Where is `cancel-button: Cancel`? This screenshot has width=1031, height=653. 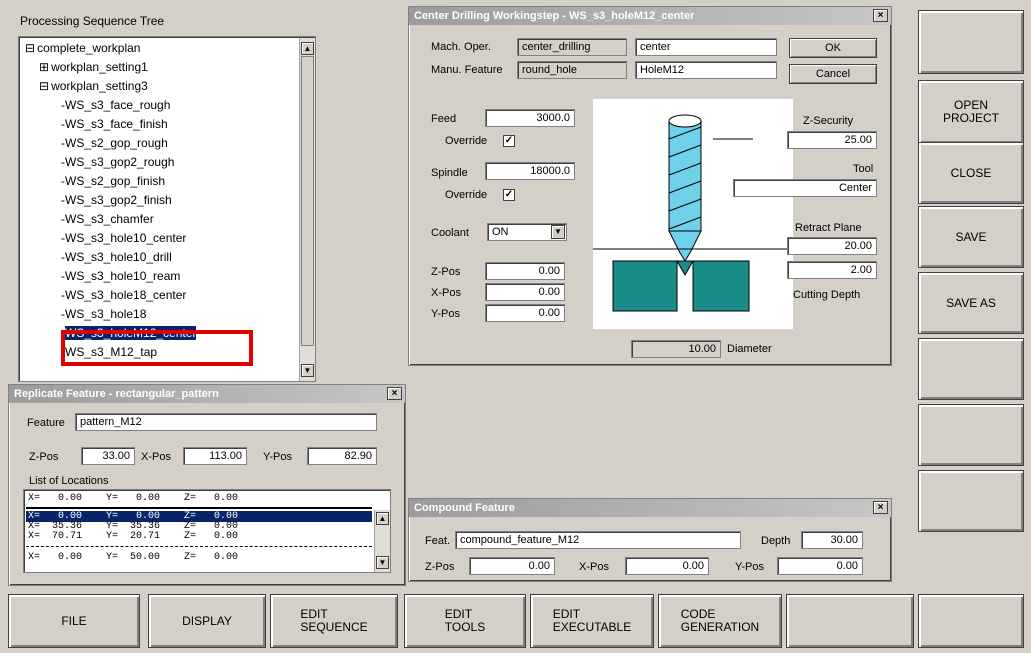 cancel-button: Cancel is located at coordinates (833, 74).